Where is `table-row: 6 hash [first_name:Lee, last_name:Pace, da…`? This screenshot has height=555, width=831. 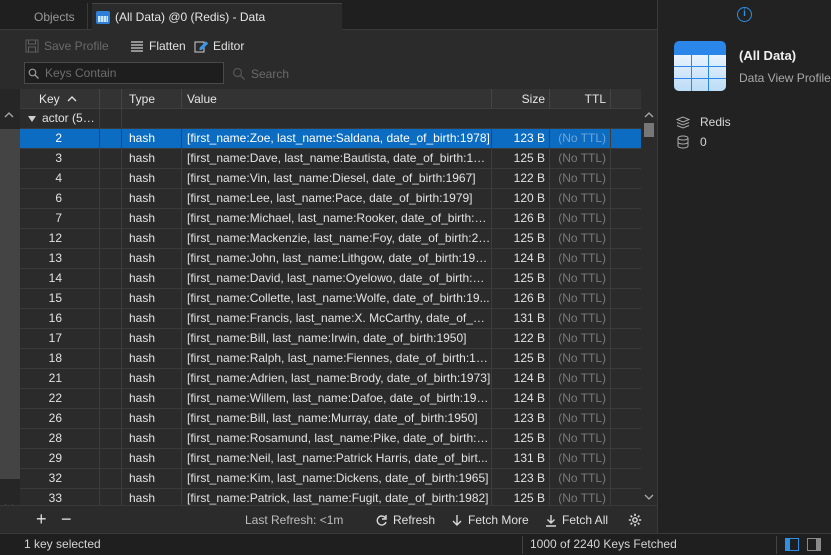
table-row: 6 hash [first_name:Lee, last_name:Pace, da… is located at coordinates (330, 199).